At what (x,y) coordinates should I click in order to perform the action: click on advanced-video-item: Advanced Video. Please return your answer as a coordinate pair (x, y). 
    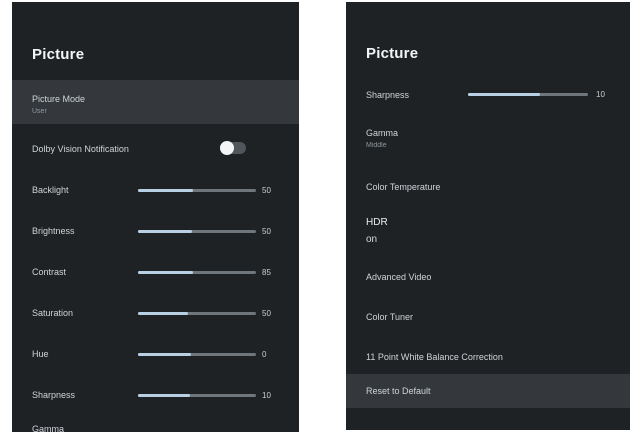
    Looking at the image, I should click on (488, 277).